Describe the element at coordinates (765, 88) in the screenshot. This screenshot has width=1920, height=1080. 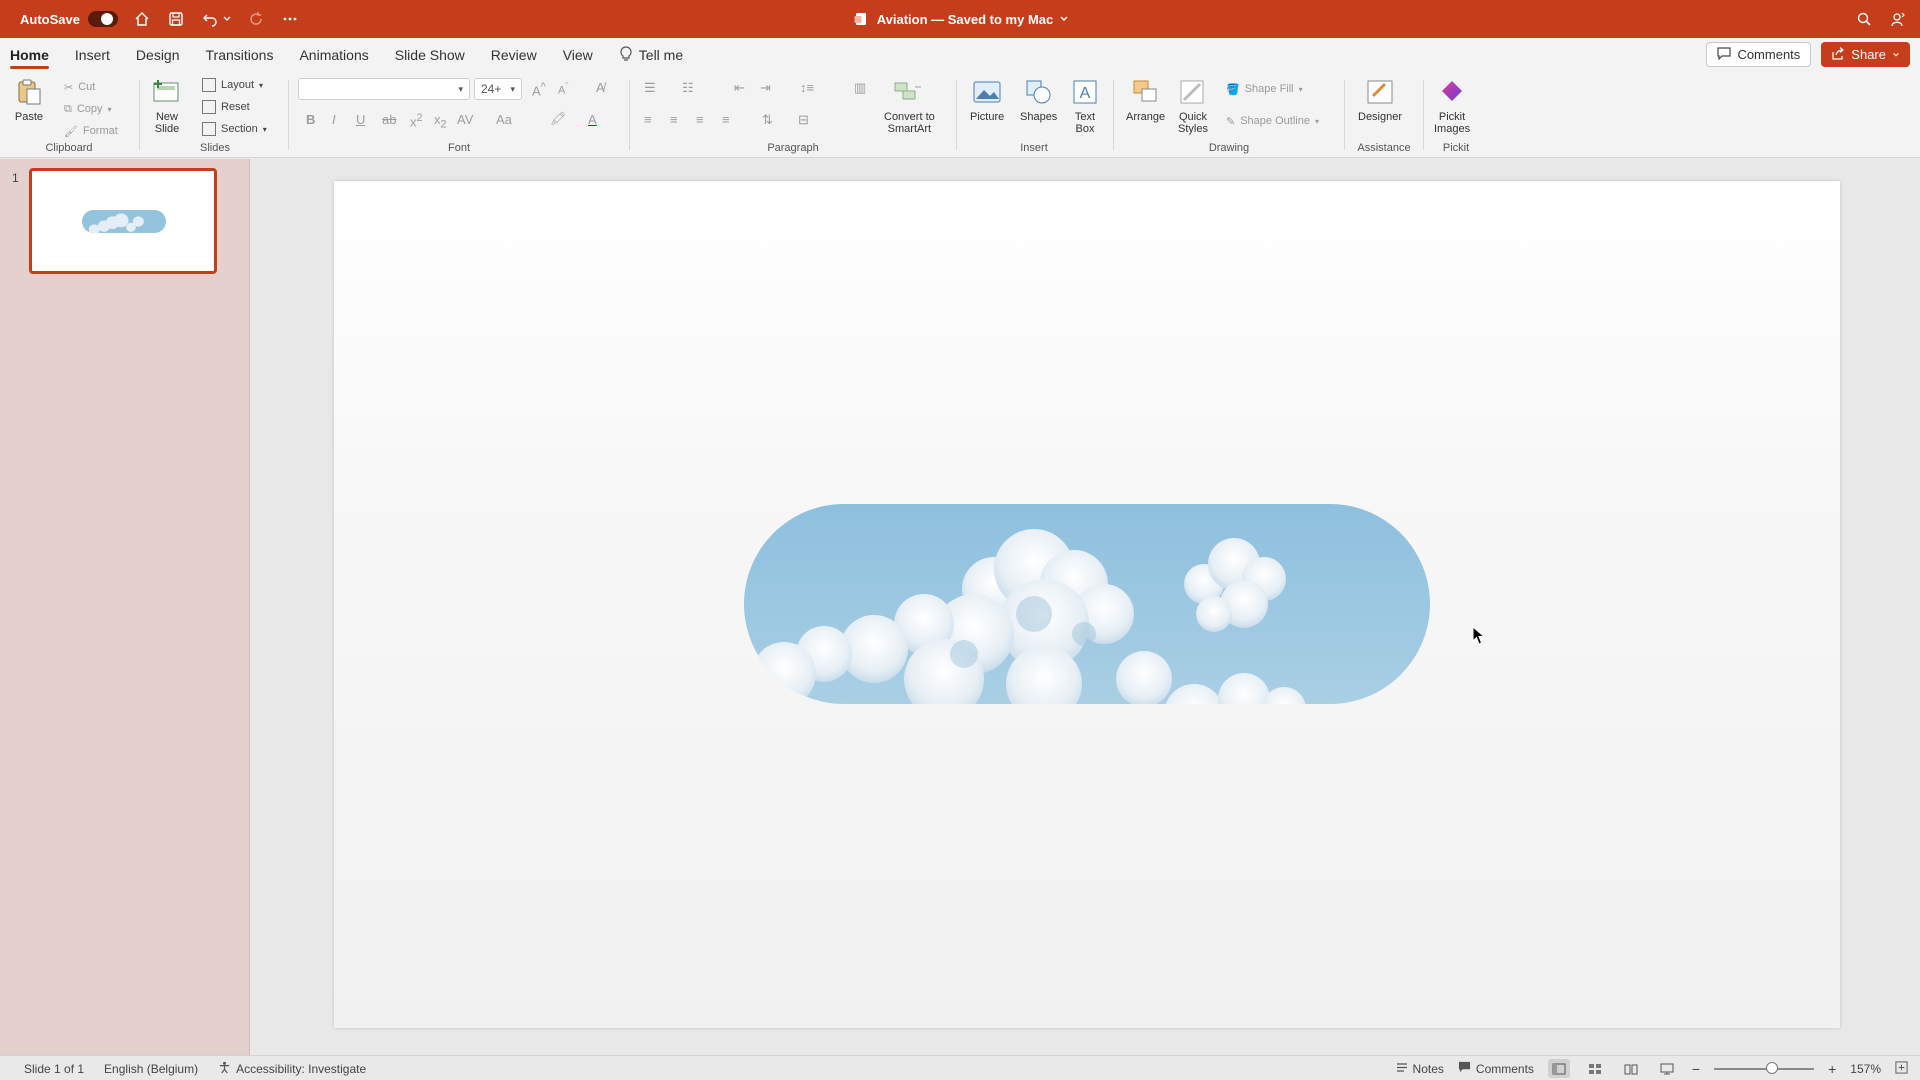
I see `increase-indent-icon: ⇥` at that location.